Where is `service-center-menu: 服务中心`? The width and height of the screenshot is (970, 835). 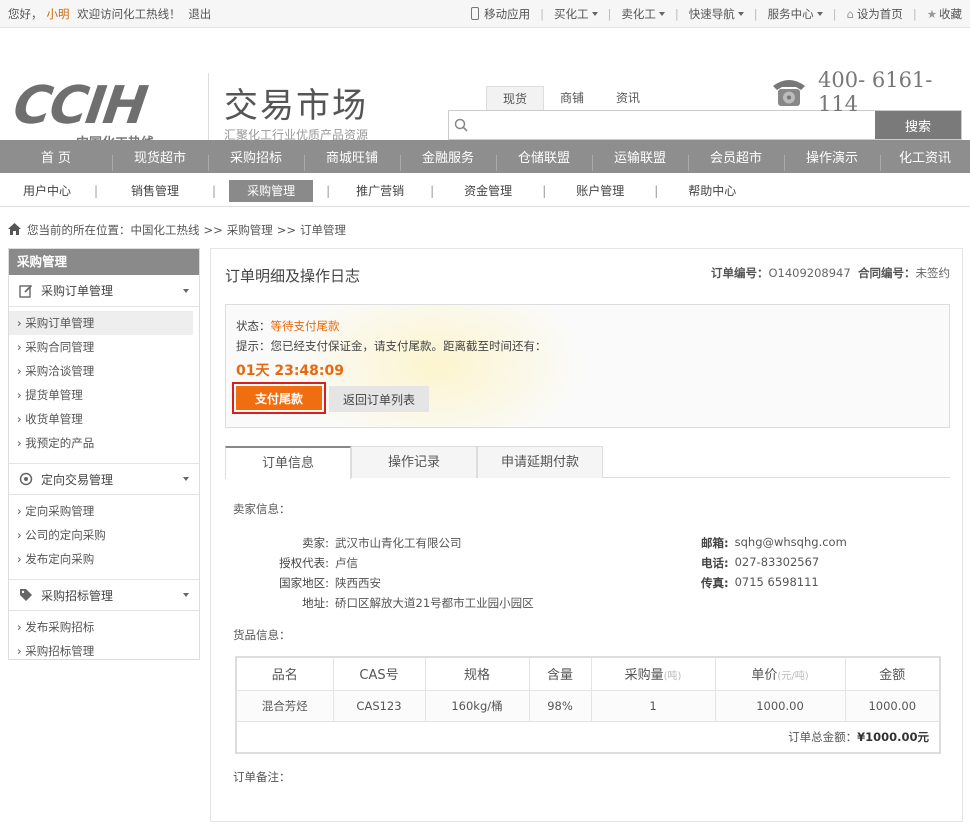
service-center-menu: 服务中心 is located at coordinates (795, 14).